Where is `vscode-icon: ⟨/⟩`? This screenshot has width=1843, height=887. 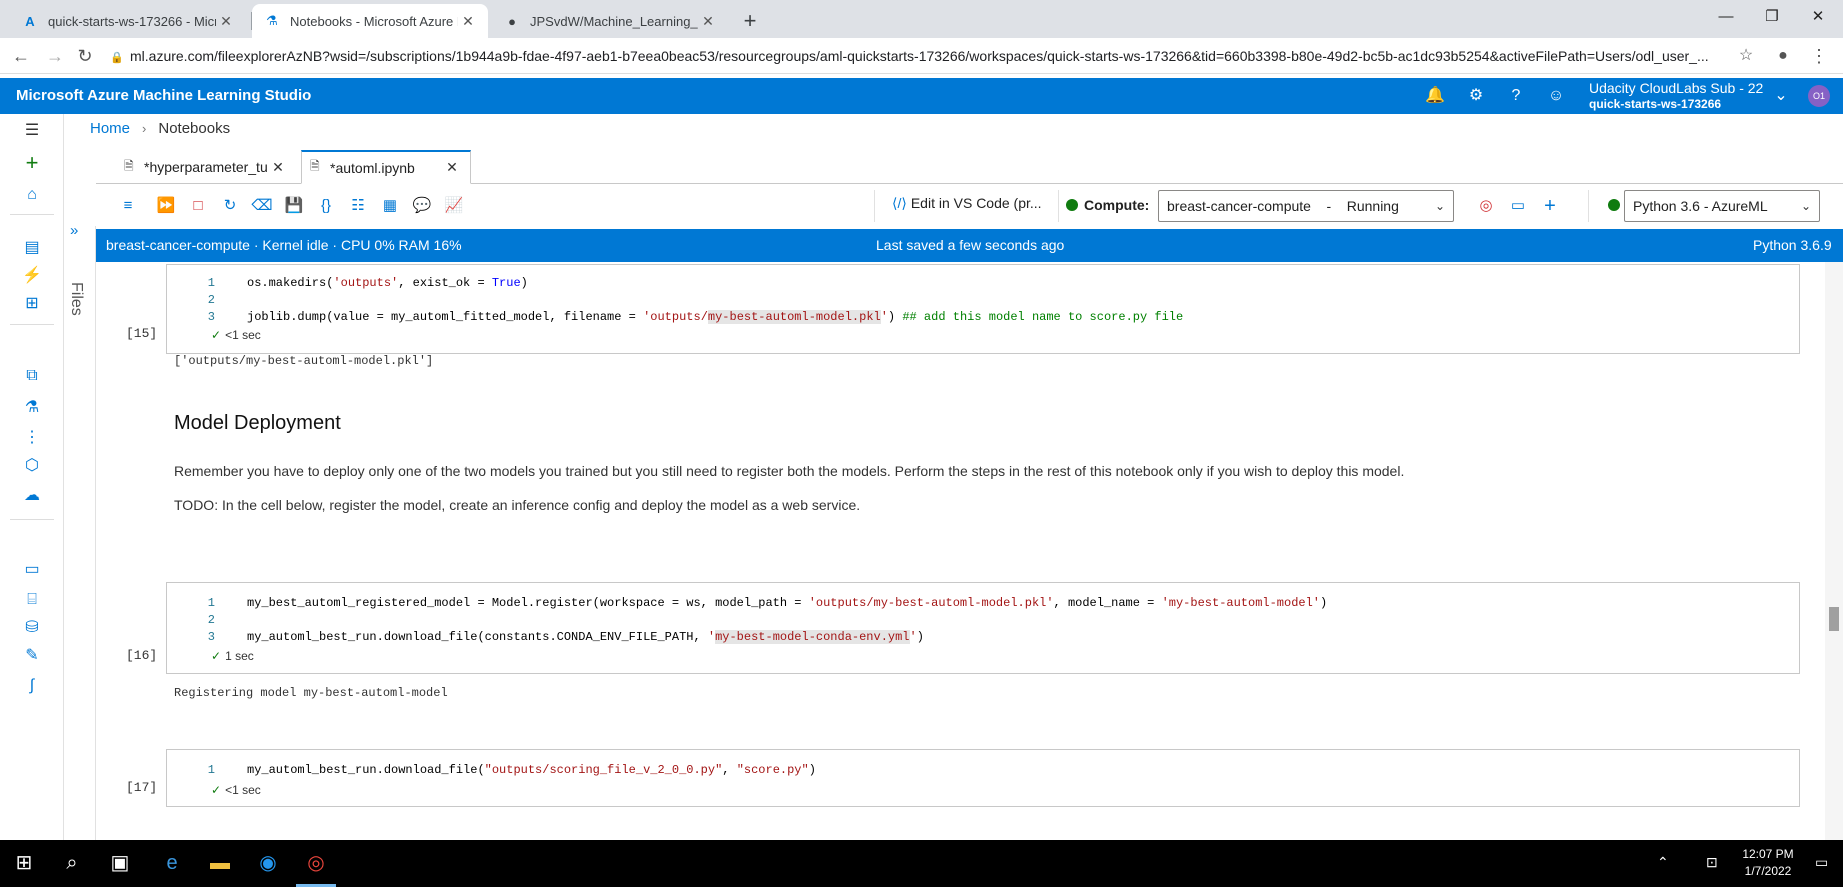
vscode-icon: ⟨/⟩ is located at coordinates (899, 203).